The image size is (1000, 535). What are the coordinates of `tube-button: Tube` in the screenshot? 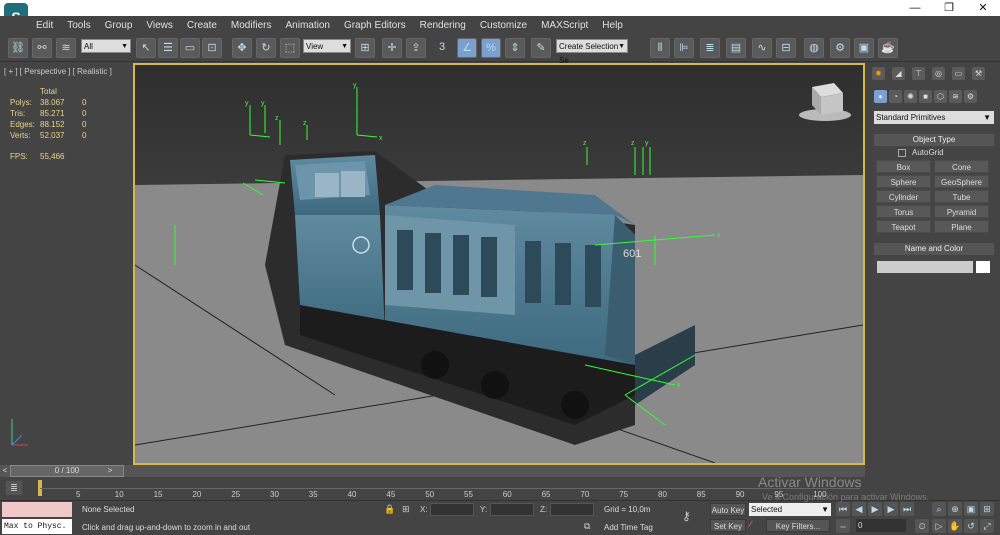 It's located at (961, 196).